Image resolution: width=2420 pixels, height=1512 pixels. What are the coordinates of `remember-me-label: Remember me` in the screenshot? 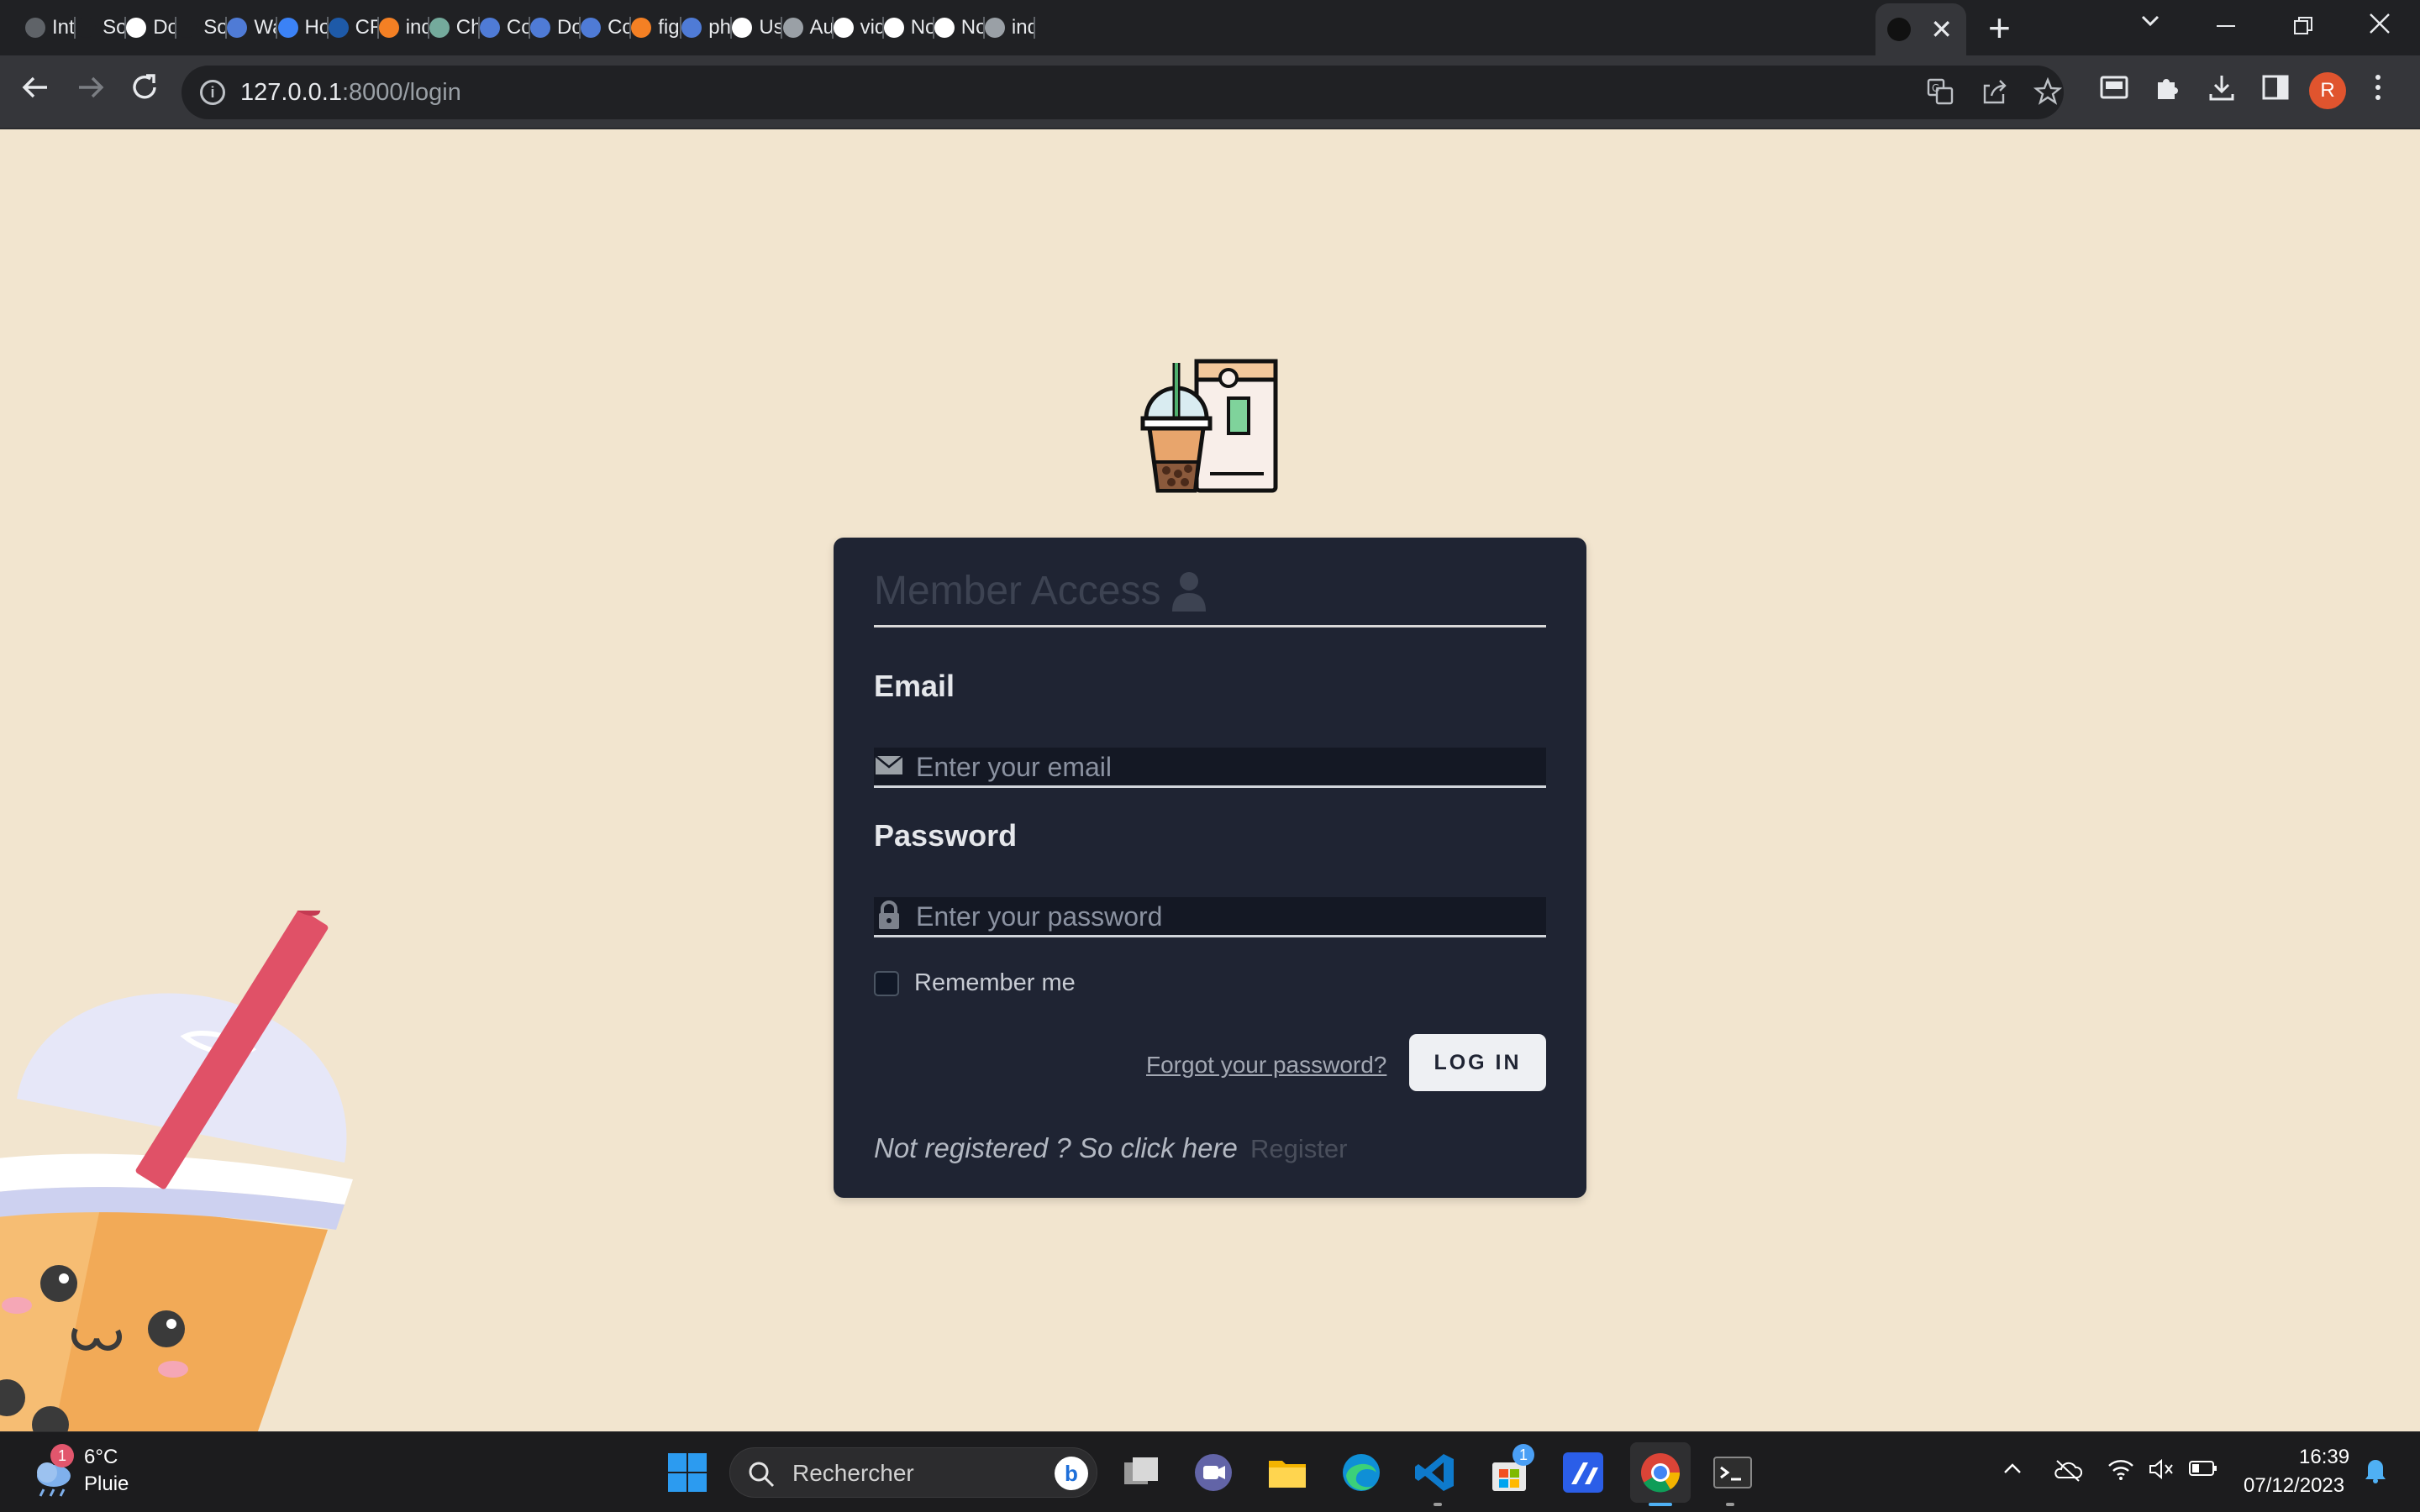 It's located at (995, 983).